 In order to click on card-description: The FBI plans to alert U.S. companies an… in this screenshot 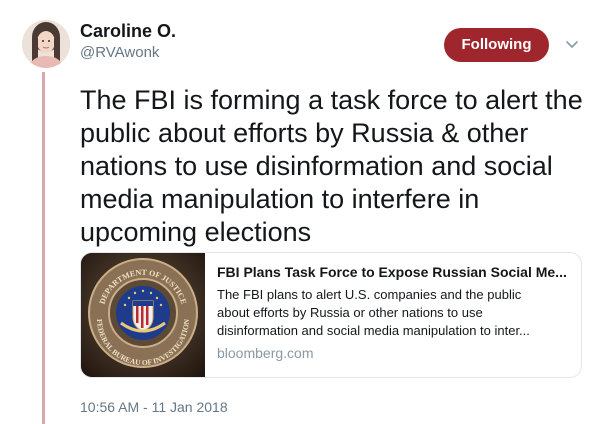, I will do `click(393, 313)`.